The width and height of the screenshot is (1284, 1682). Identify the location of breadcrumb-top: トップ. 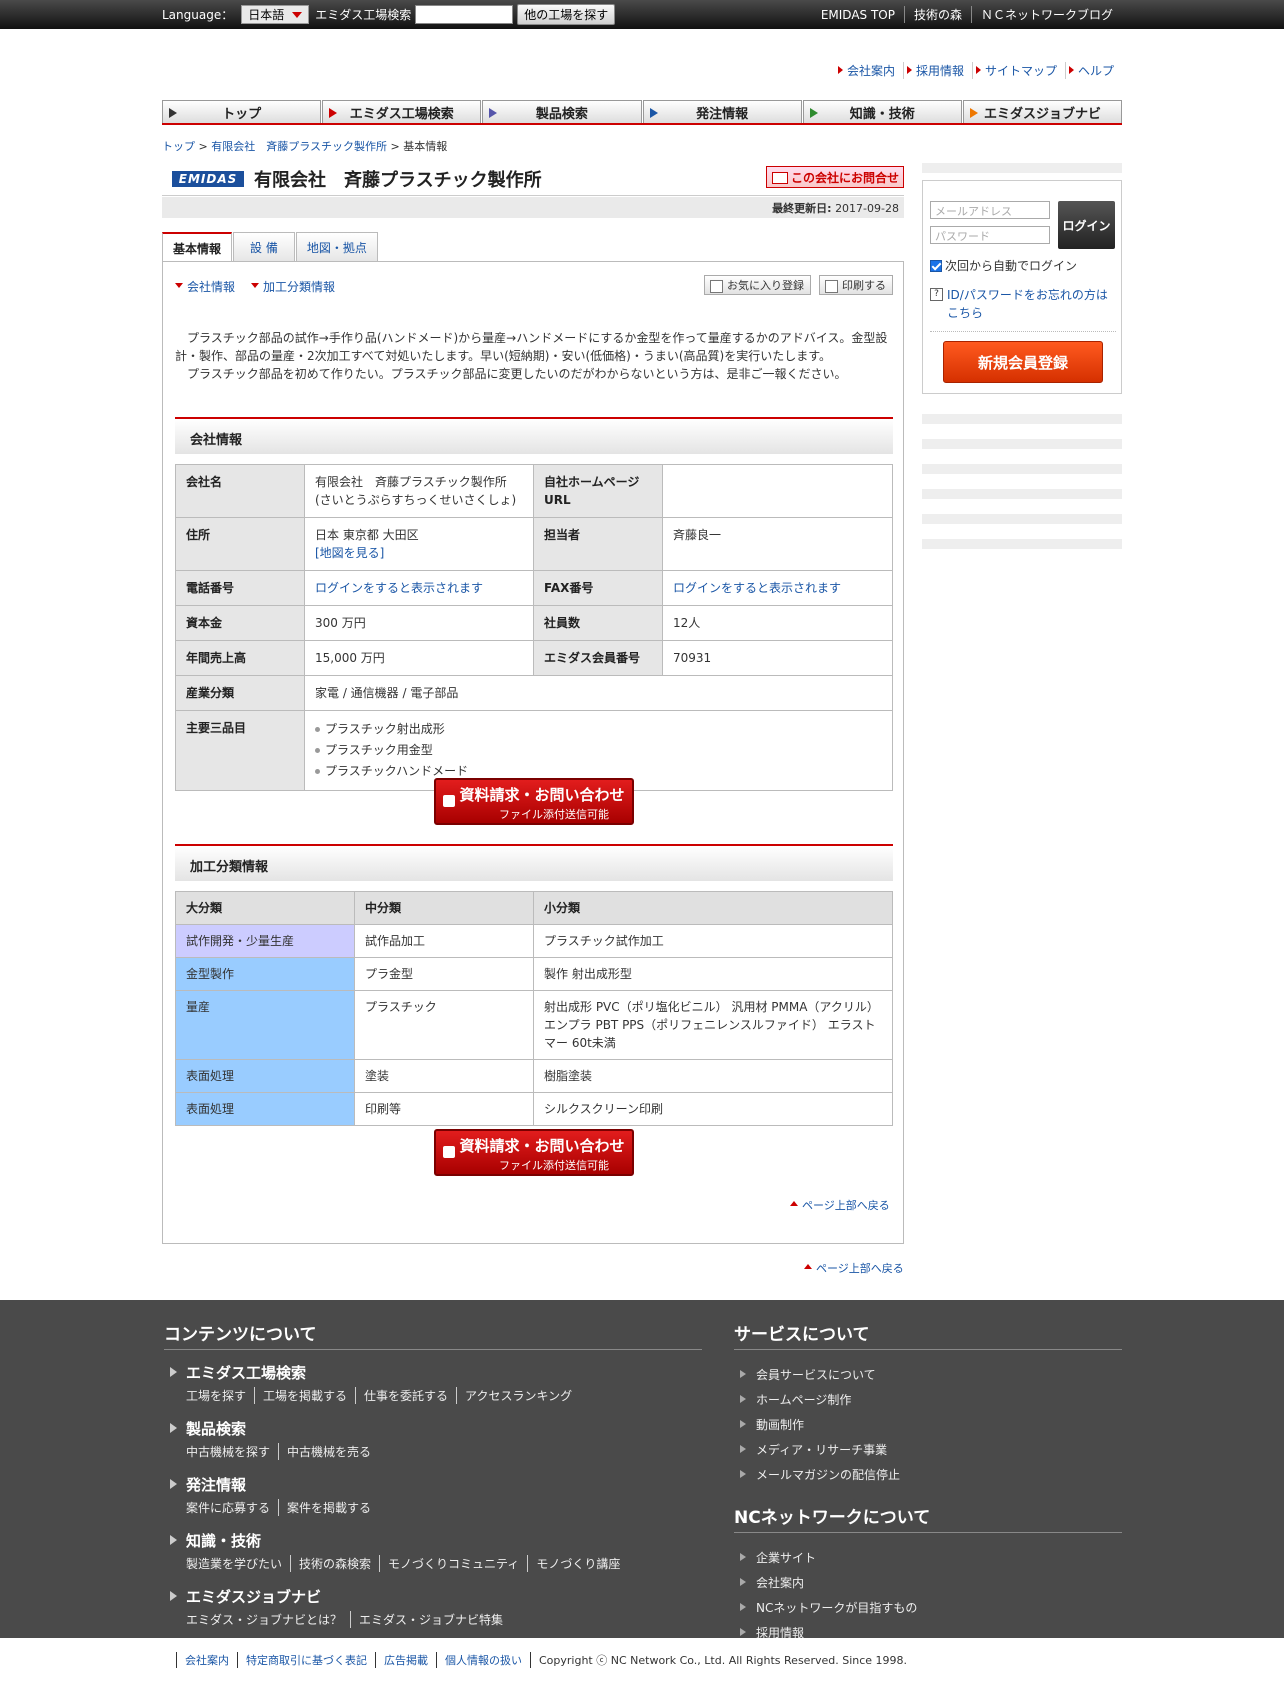
(178, 146).